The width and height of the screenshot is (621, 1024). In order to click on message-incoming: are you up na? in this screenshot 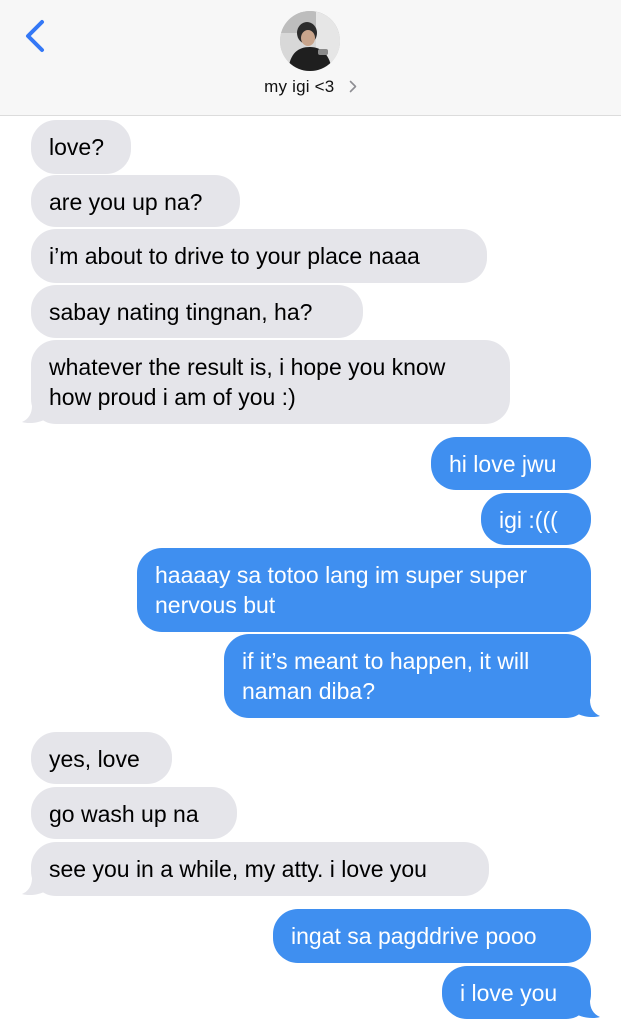, I will do `click(135, 201)`.